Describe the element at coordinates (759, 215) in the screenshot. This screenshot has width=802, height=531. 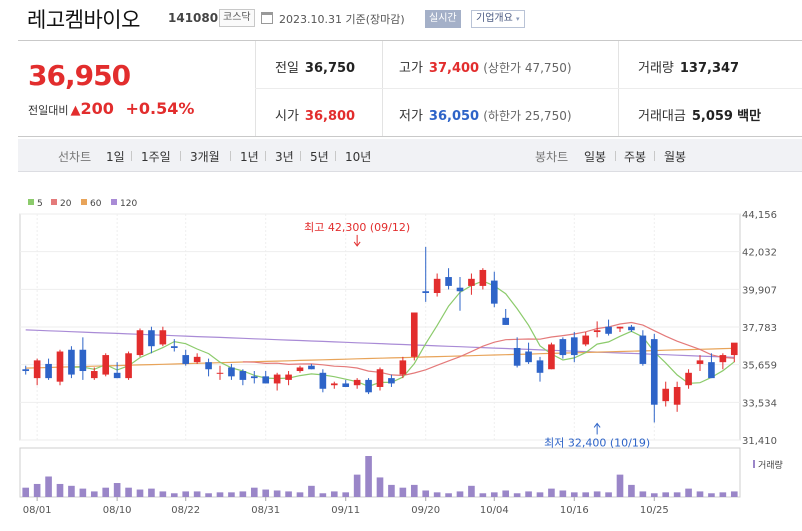
I see `y-tick-label: 44,156` at that location.